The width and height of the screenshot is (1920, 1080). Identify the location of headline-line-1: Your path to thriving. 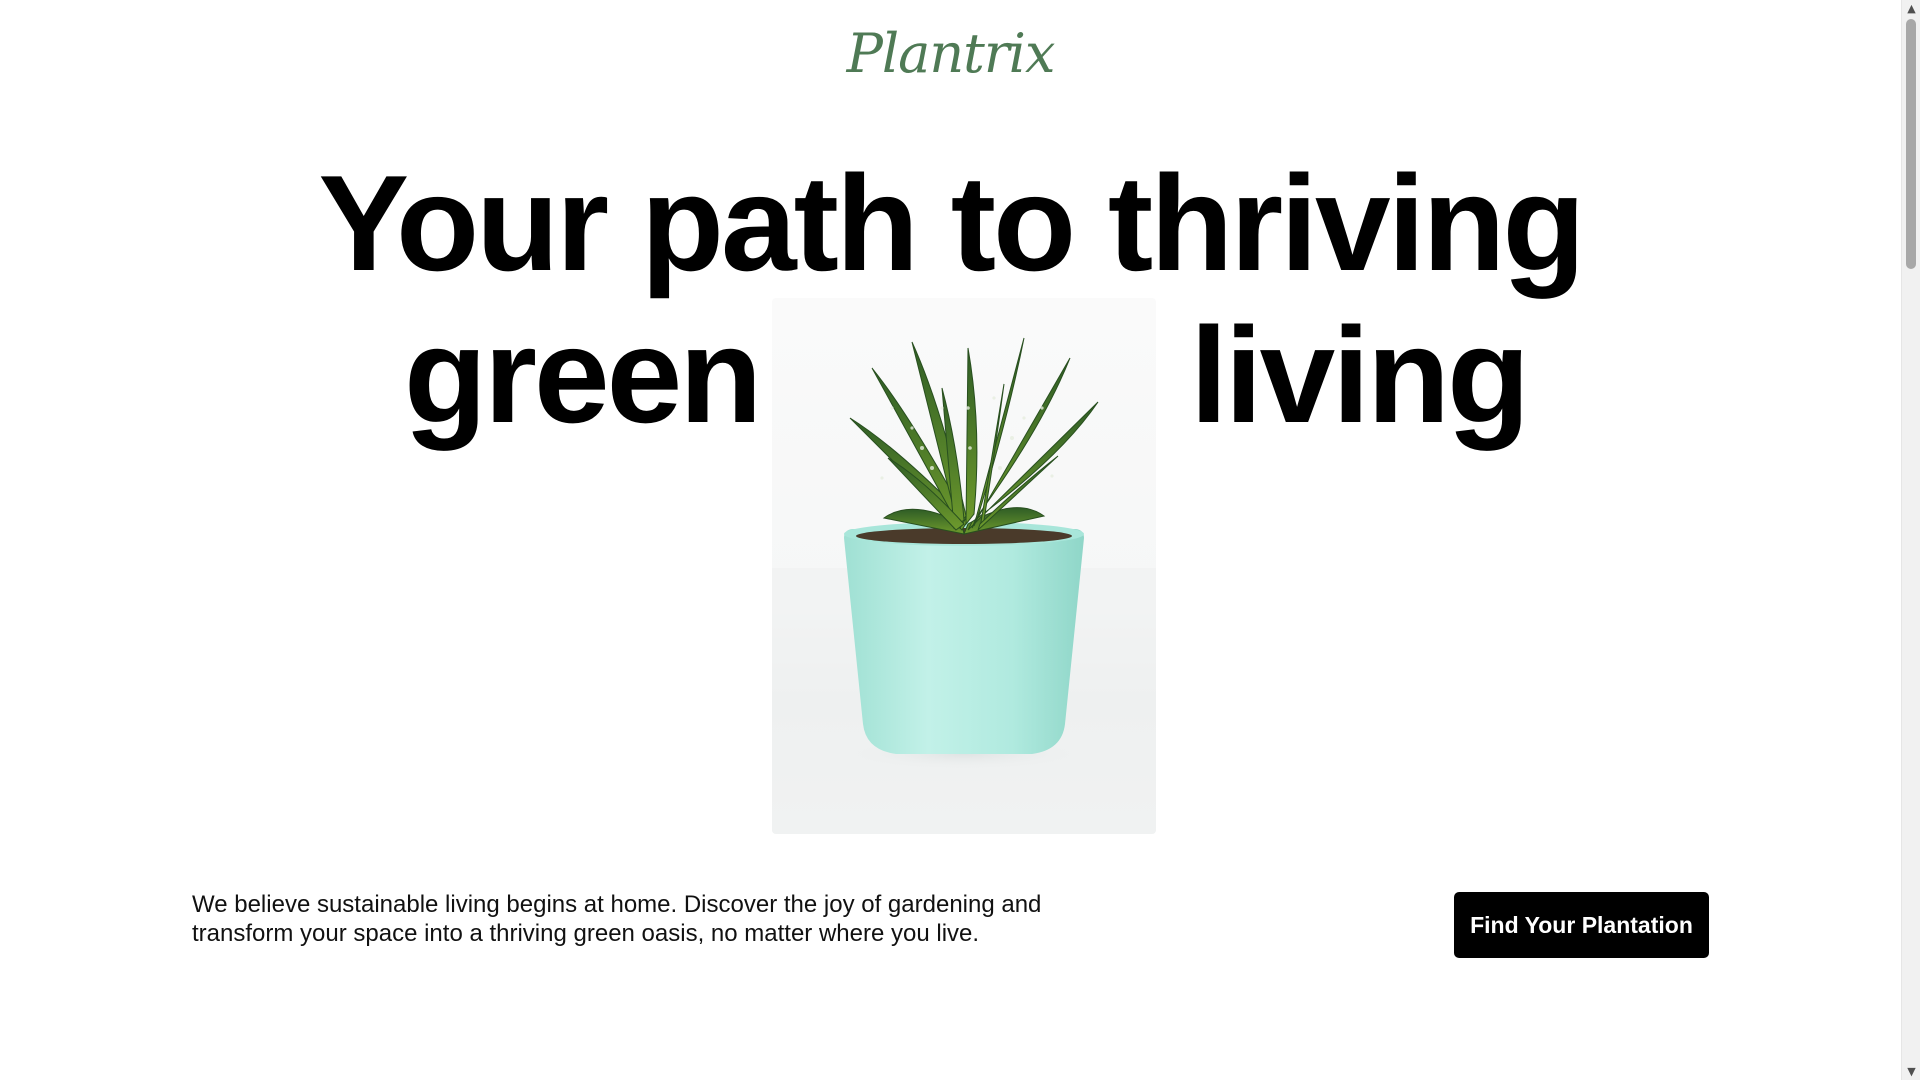
(951, 223).